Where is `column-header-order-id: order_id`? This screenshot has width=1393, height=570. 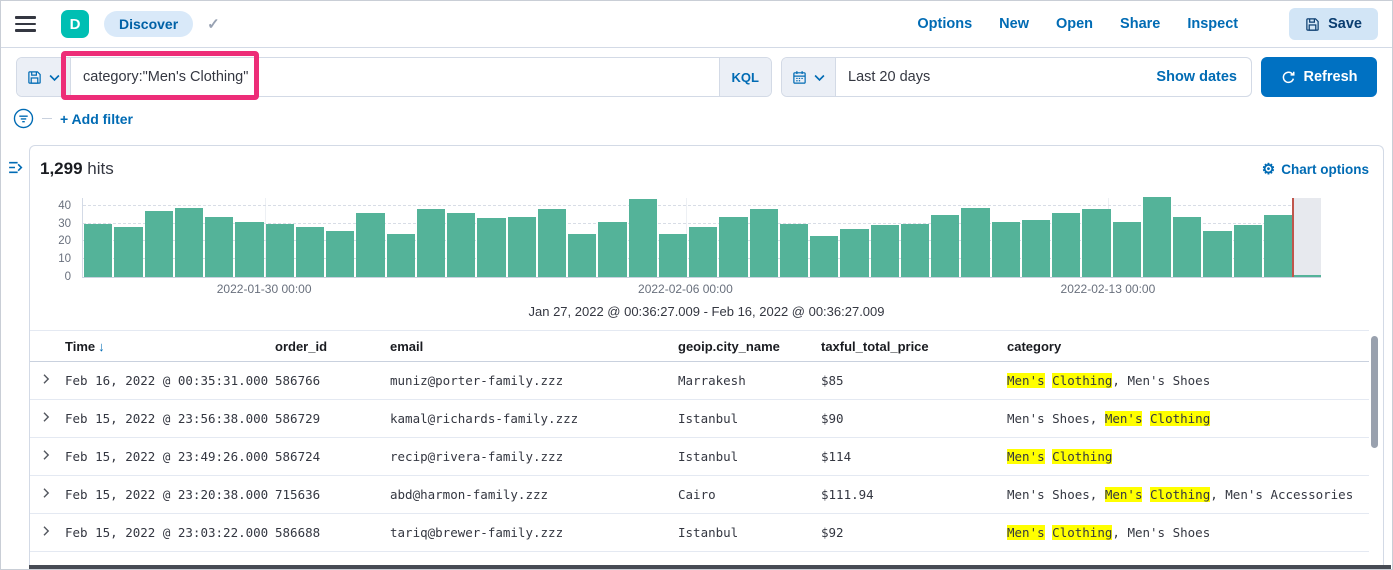
column-header-order-id: order_id is located at coordinates (332, 346).